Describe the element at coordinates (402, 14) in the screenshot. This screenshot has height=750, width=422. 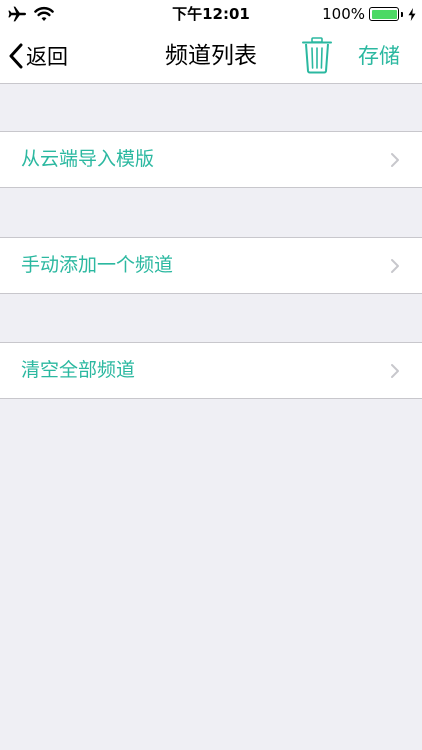
I see `battery-cap` at that location.